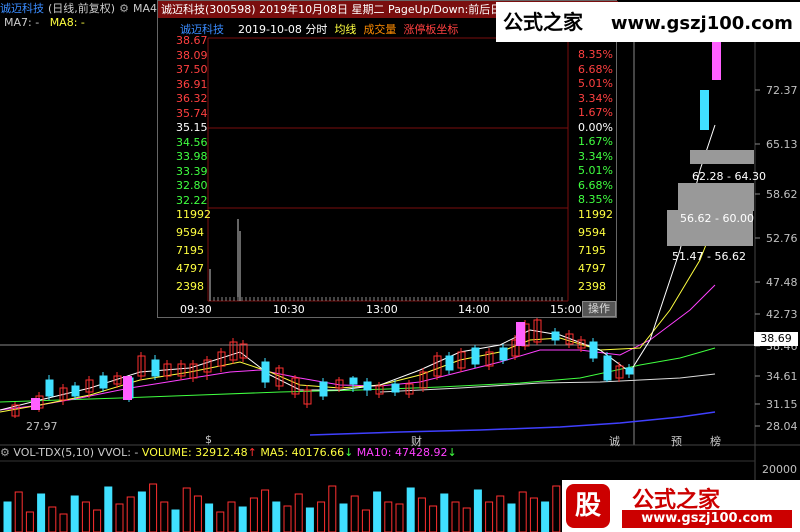 Image resolution: width=800 pixels, height=532 pixels. I want to click on right-axis-label: 34.61, so click(782, 376).